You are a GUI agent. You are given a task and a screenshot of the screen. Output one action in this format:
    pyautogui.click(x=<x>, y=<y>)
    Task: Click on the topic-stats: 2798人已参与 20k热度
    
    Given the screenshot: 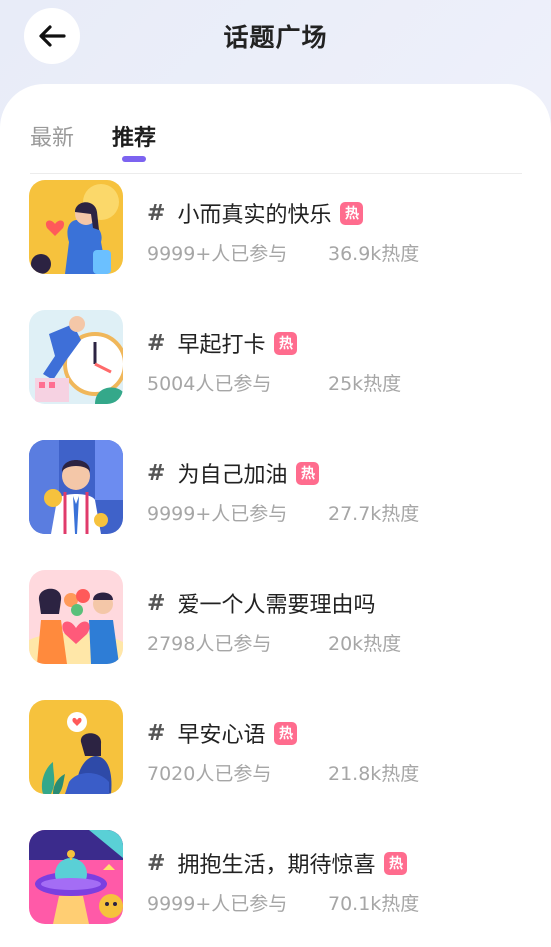 What is the action you would take?
    pyautogui.click(x=274, y=642)
    